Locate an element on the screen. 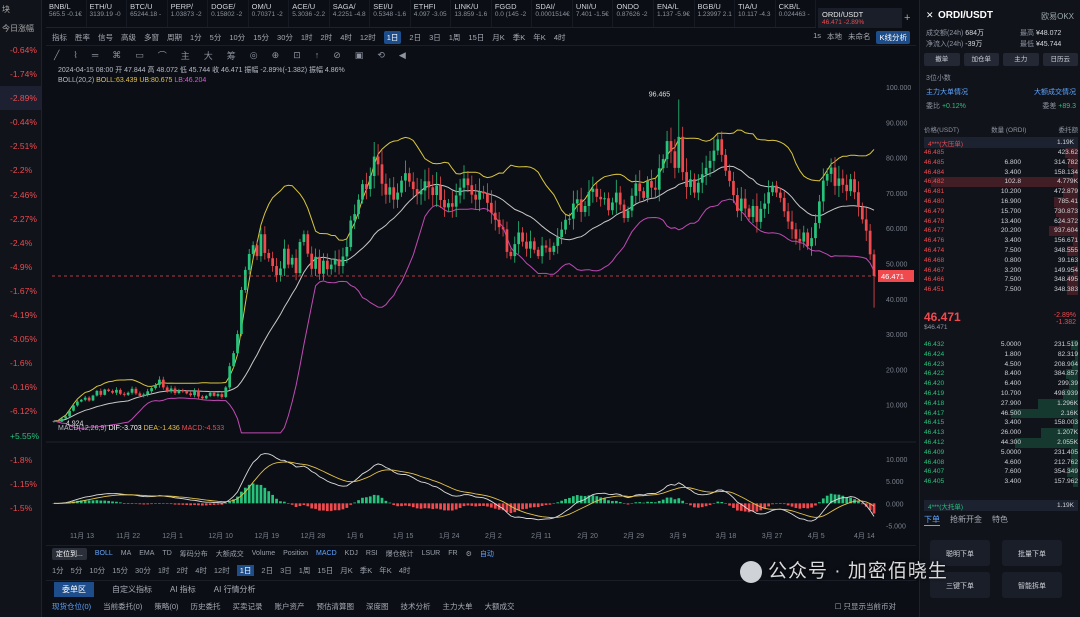 The height and width of the screenshot is (617, 1080). period-tab: 15分 is located at coordinates (120, 570).